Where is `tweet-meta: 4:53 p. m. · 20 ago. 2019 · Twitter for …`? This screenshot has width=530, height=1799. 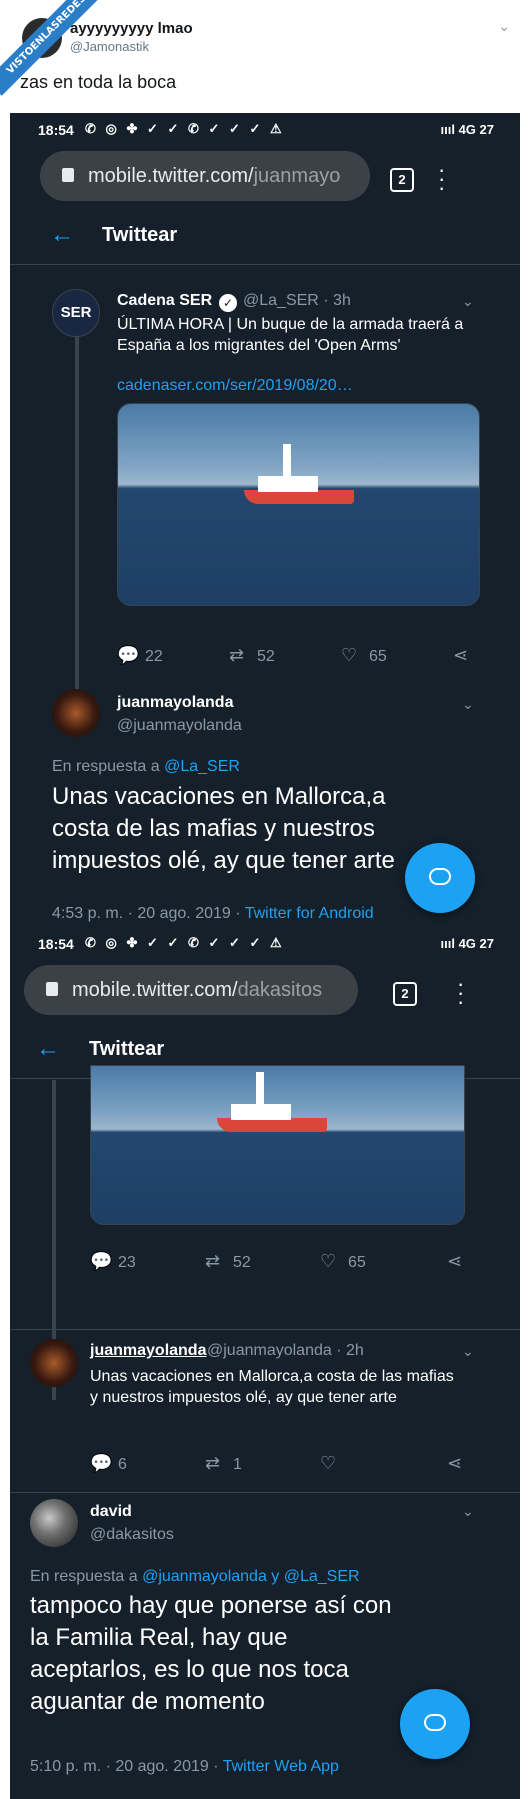 tweet-meta: 4:53 p. m. · 20 ago. 2019 · Twitter for … is located at coordinates (213, 913).